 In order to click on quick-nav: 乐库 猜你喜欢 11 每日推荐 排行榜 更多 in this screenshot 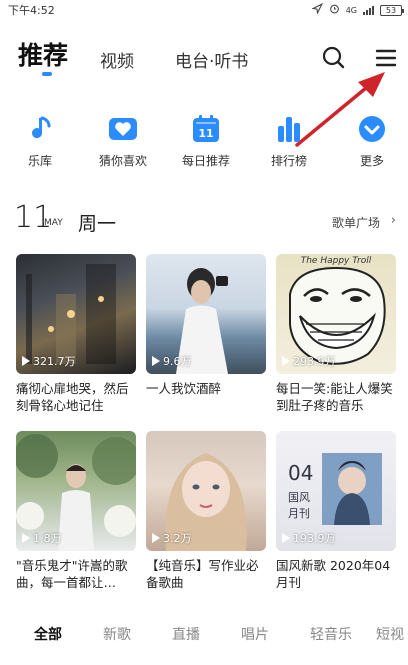, I will do `click(204, 144)`.